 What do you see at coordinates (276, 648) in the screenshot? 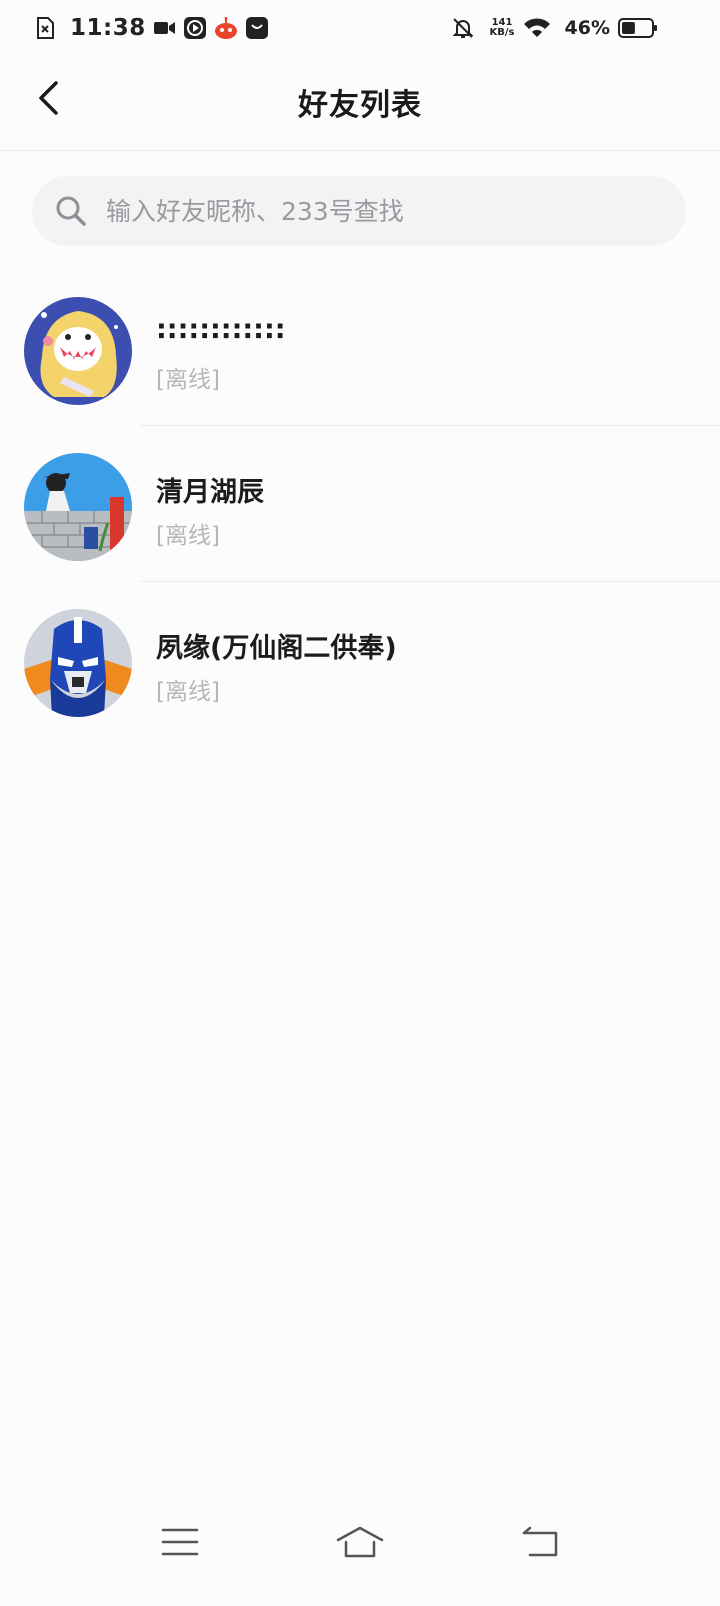
I see `friend-name: 夙缘(万仙阁二供奉)` at bounding box center [276, 648].